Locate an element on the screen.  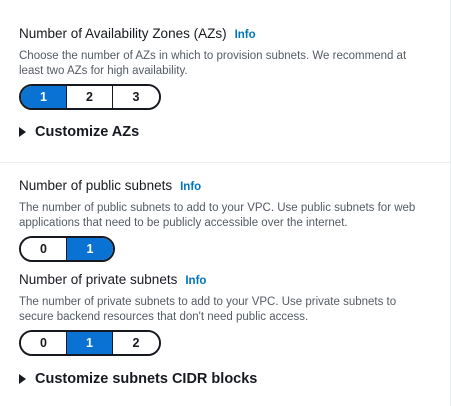
private-subnets-segmented-control: 0 1 2 is located at coordinates (90, 343).